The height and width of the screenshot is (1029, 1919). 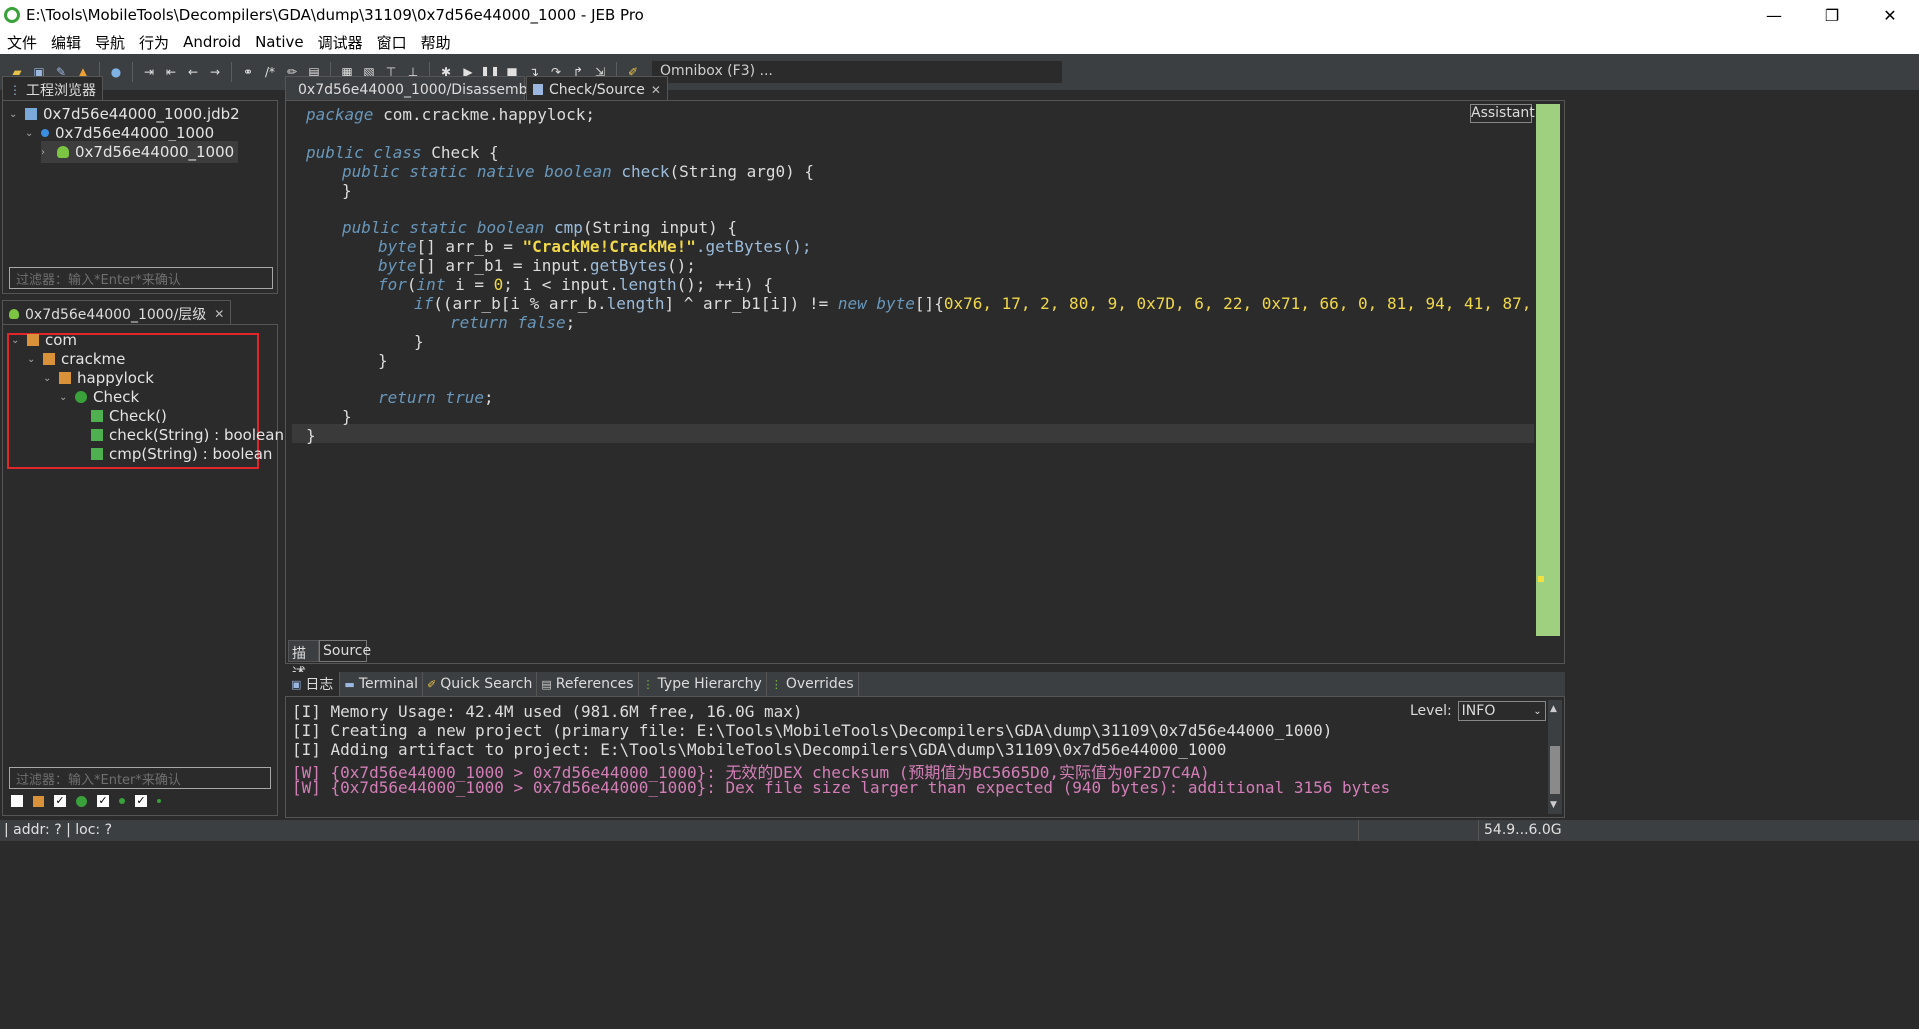 What do you see at coordinates (436, 42) in the screenshot?
I see `menu-help: 帮助` at bounding box center [436, 42].